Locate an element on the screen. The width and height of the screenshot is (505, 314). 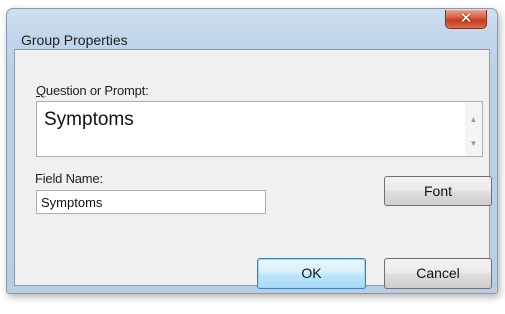
ok-button: OK is located at coordinates (311, 273).